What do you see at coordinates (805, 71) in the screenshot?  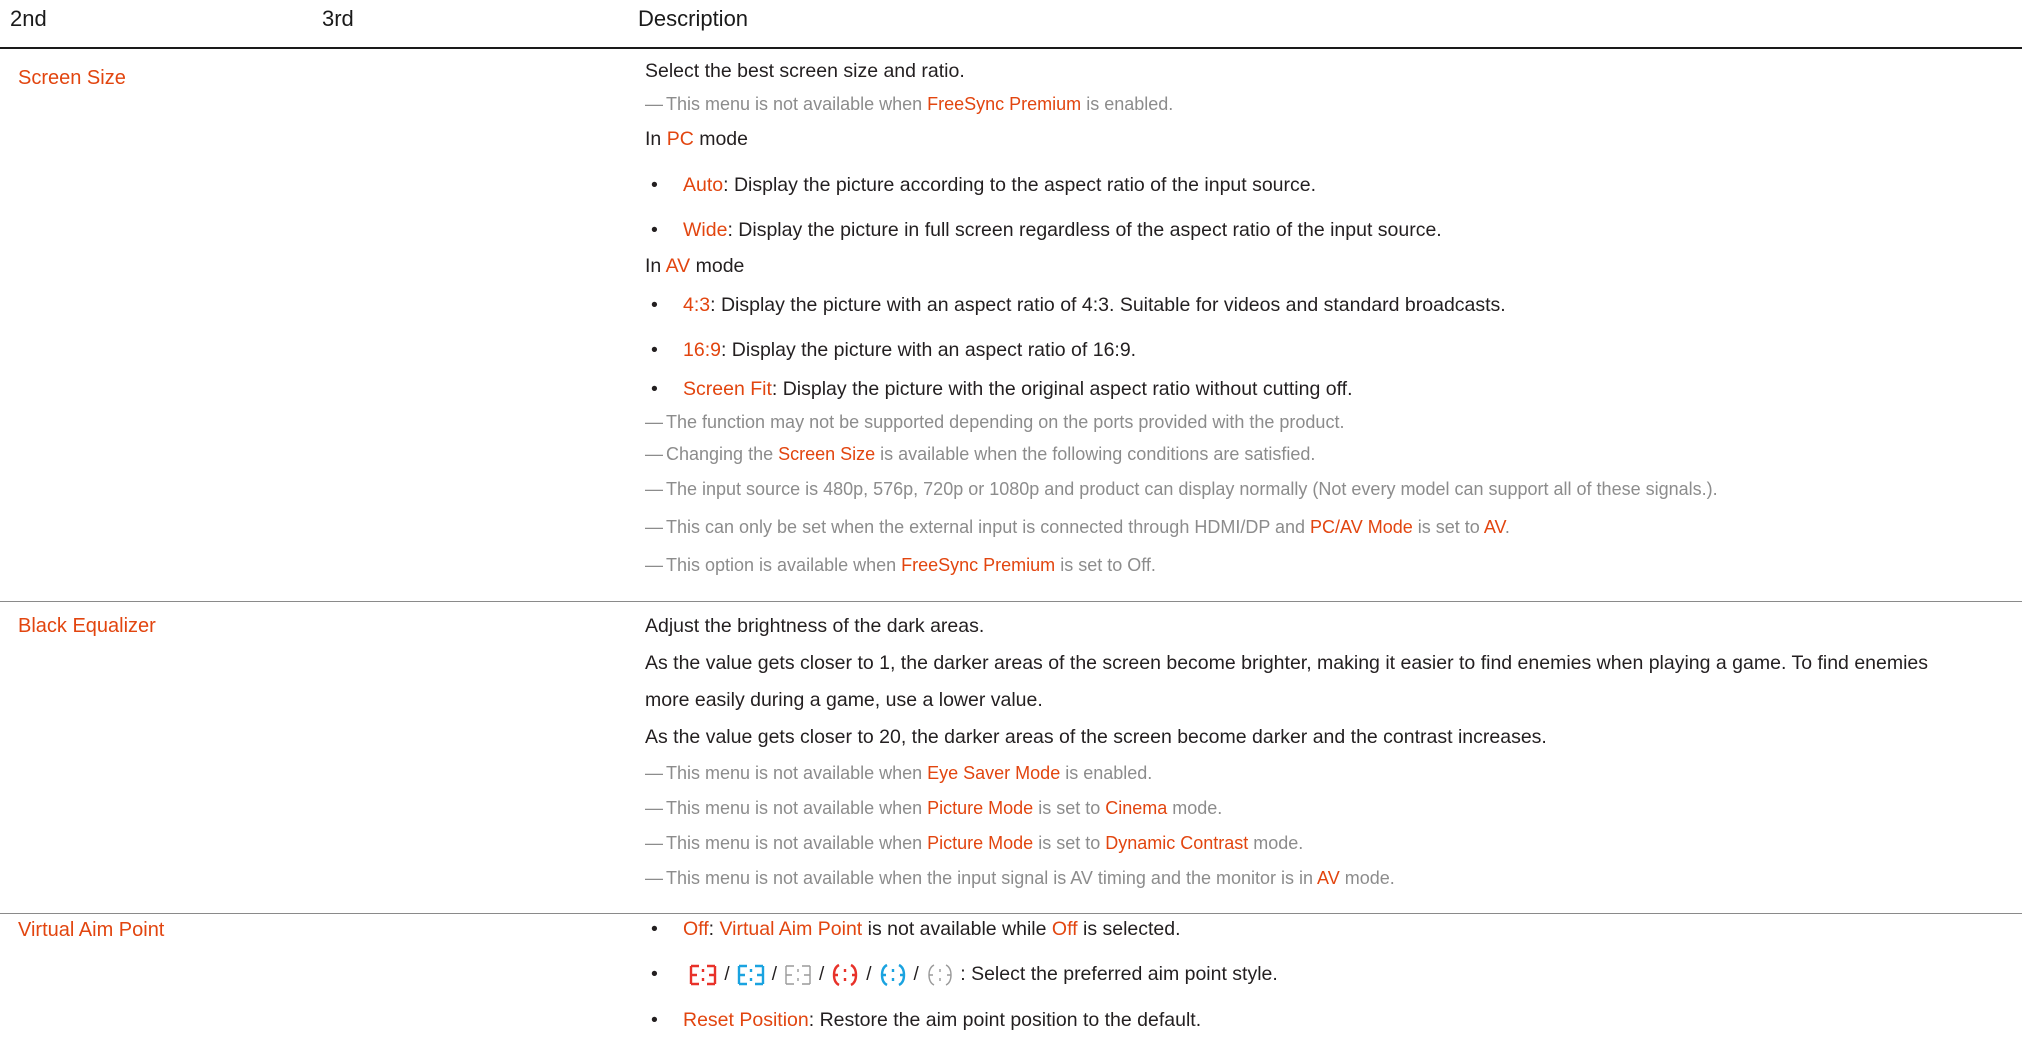 I see `screen-size-intro: Select the best screen size and ratio.` at bounding box center [805, 71].